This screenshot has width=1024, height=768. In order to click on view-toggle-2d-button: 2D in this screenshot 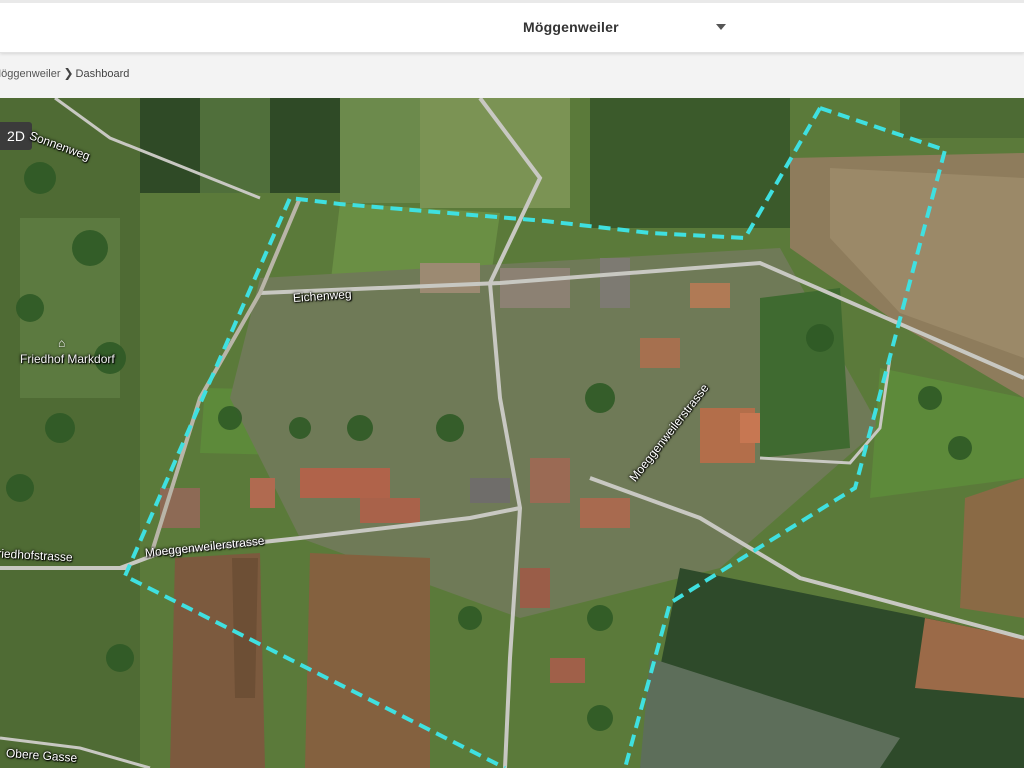, I will do `click(16, 136)`.